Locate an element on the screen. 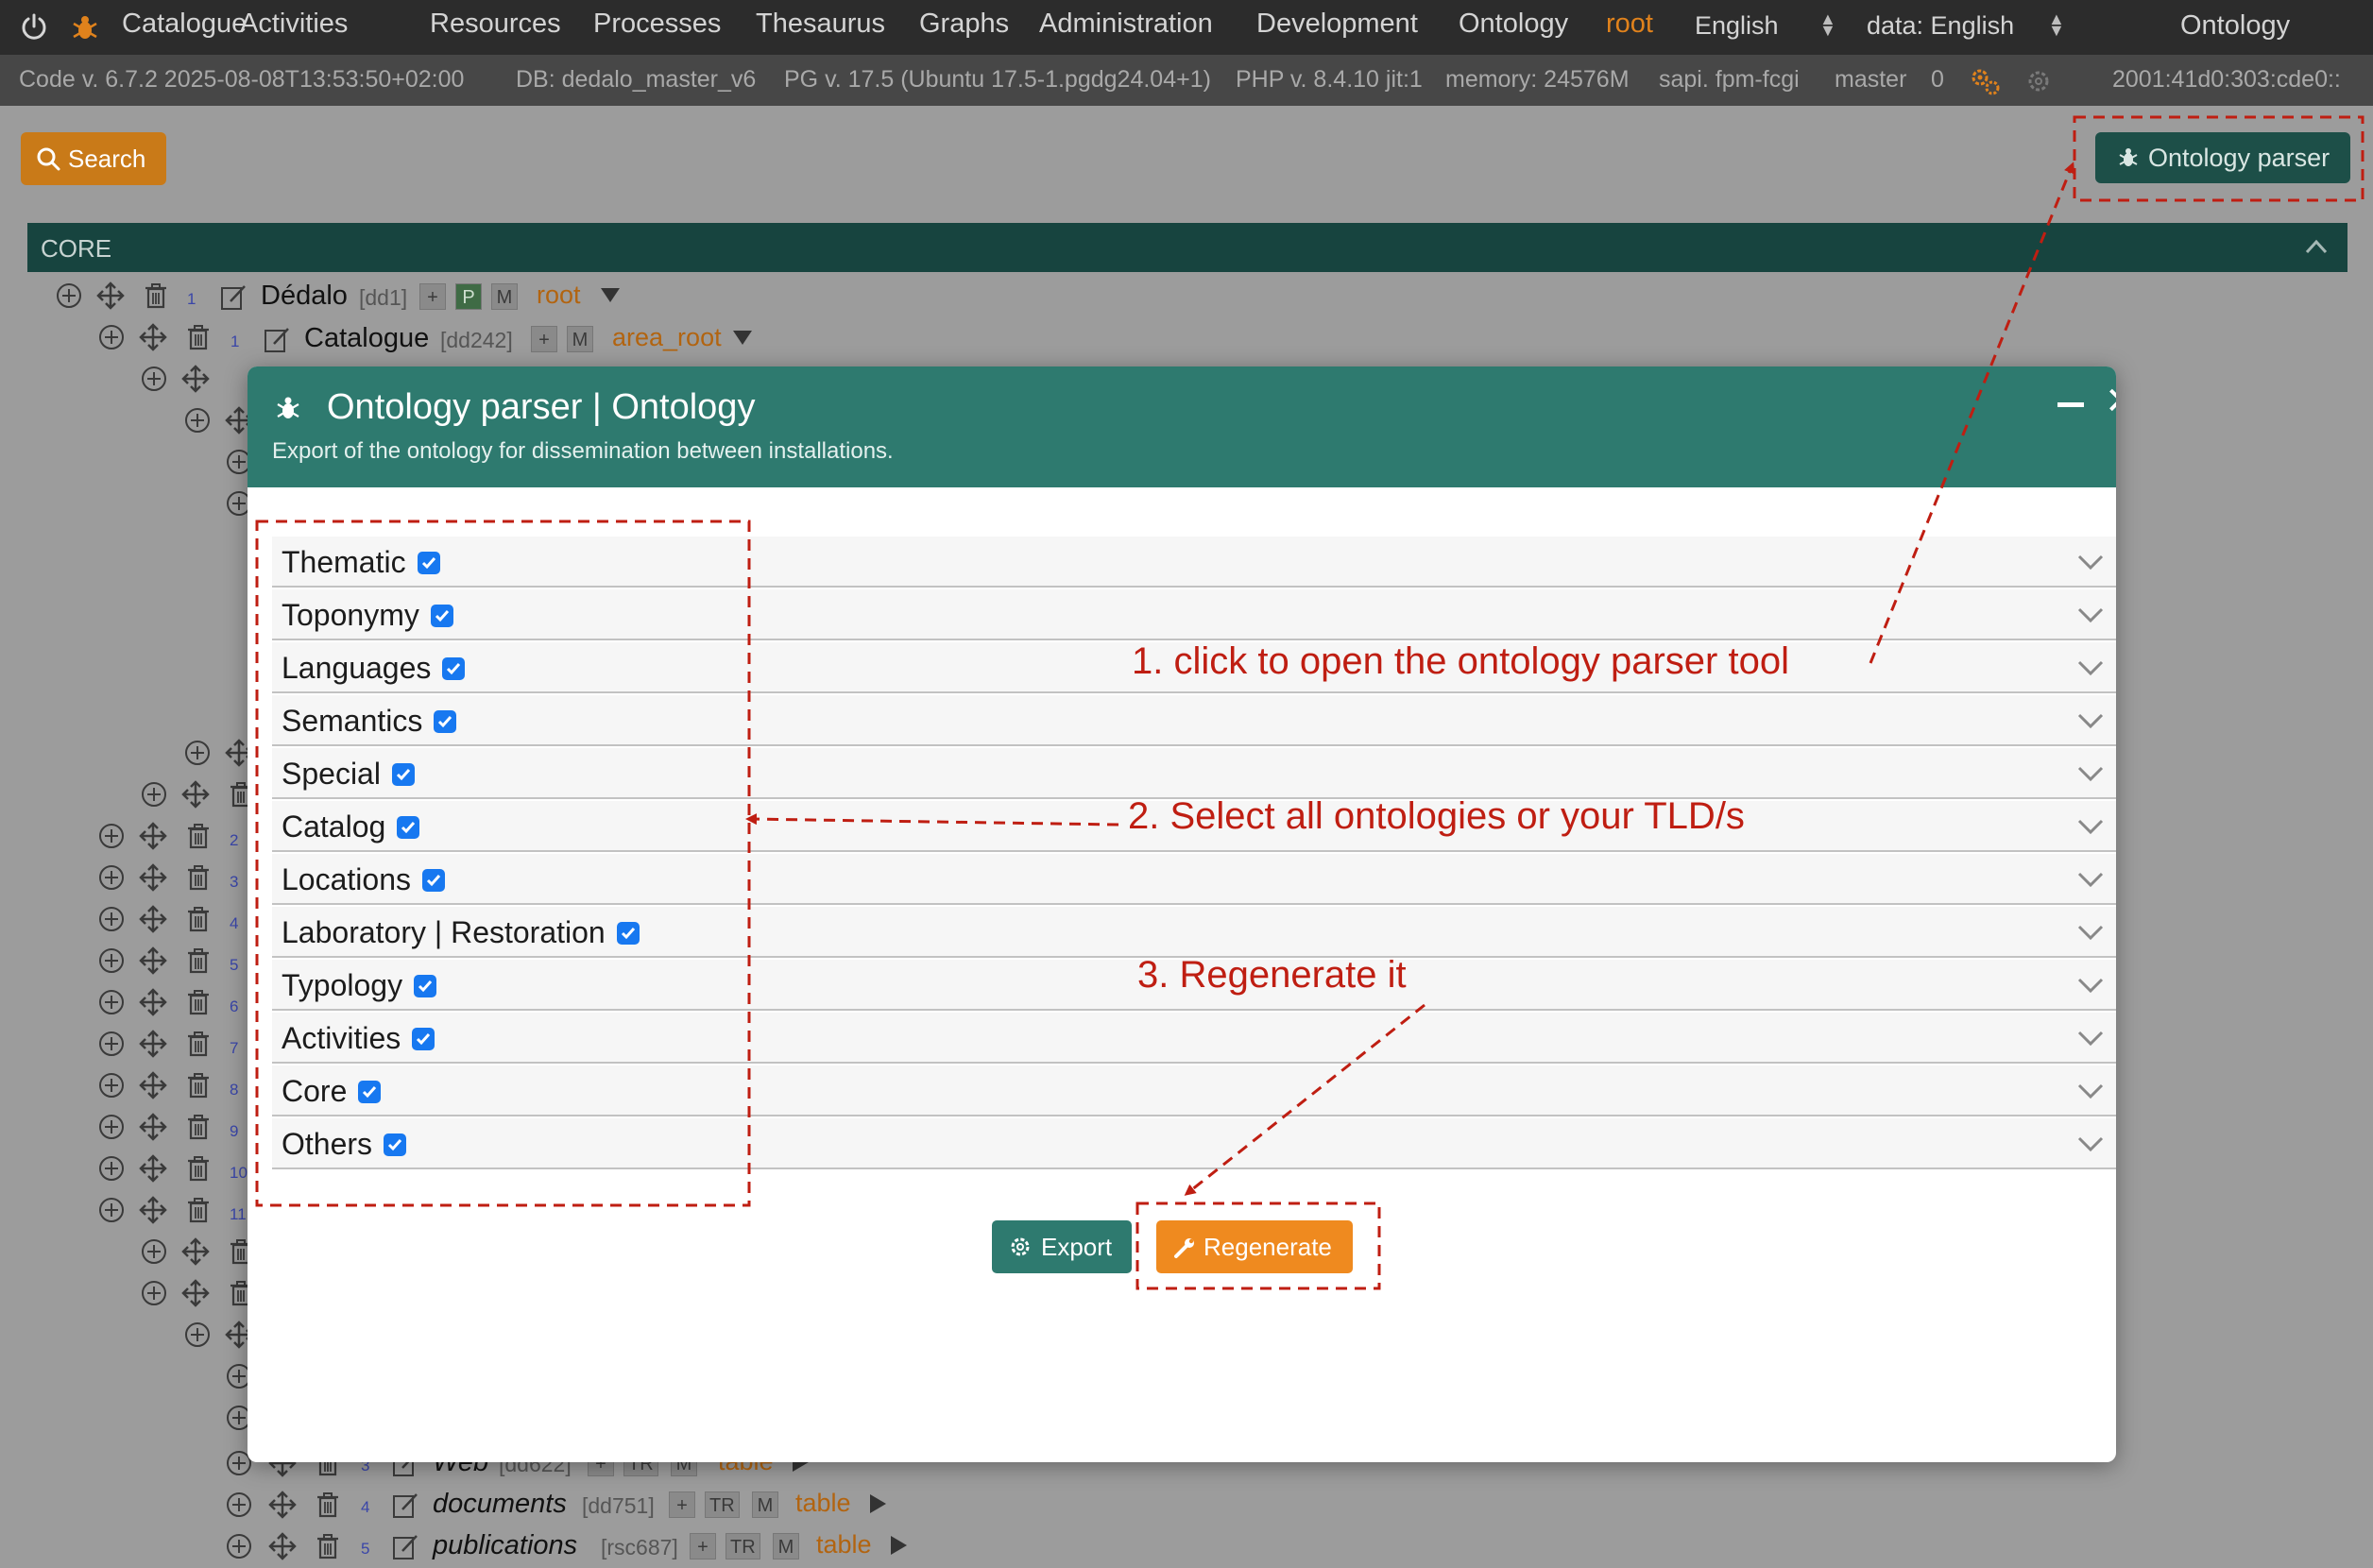 This screenshot has height=1568, width=2373. menu-catalogue: Catalogue is located at coordinates (184, 24).